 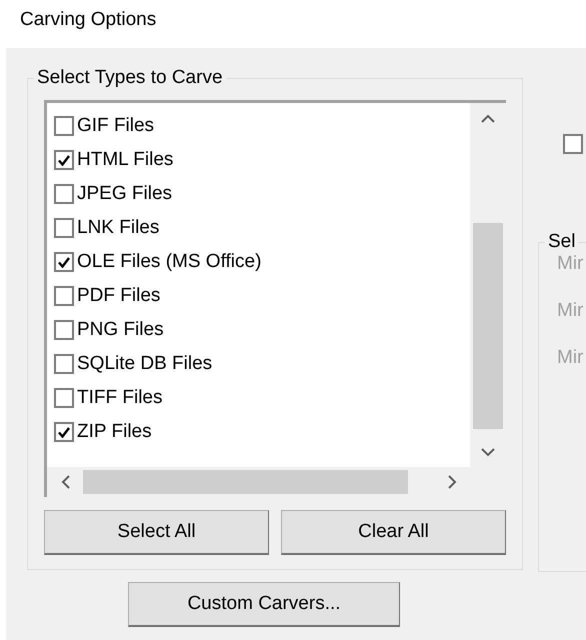 What do you see at coordinates (118, 296) in the screenshot?
I see `checkbox-label: PDF Files` at bounding box center [118, 296].